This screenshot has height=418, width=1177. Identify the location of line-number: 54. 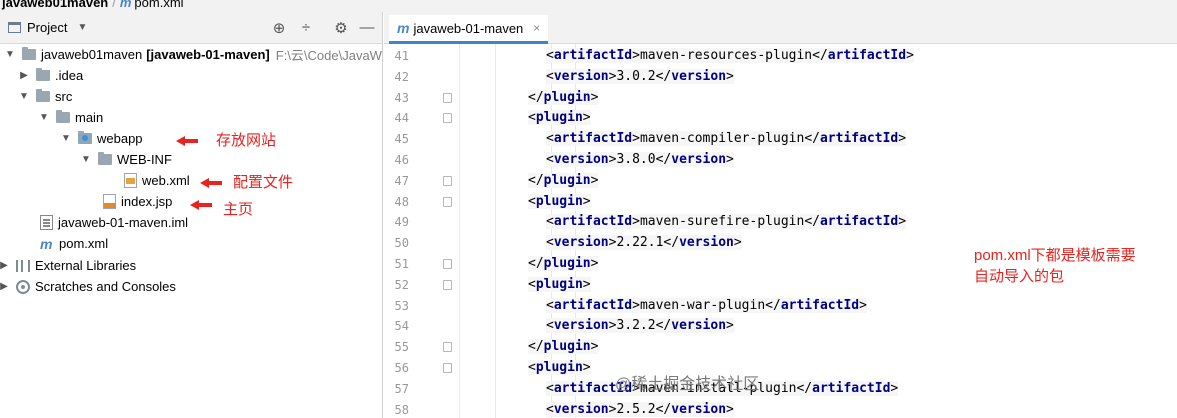
(401, 326).